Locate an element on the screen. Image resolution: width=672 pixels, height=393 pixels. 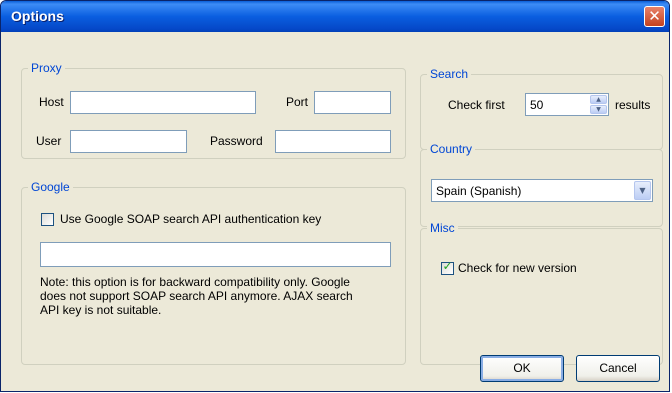
host-label: Host is located at coordinates (51, 102).